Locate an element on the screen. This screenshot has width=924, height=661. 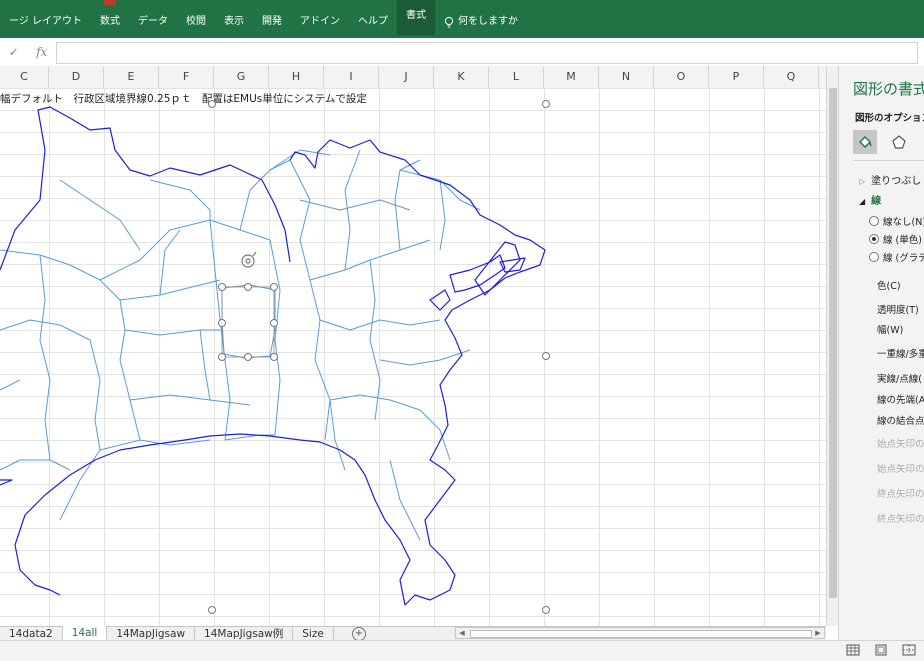
horizontal-scroll-thumb is located at coordinates (641, 634).